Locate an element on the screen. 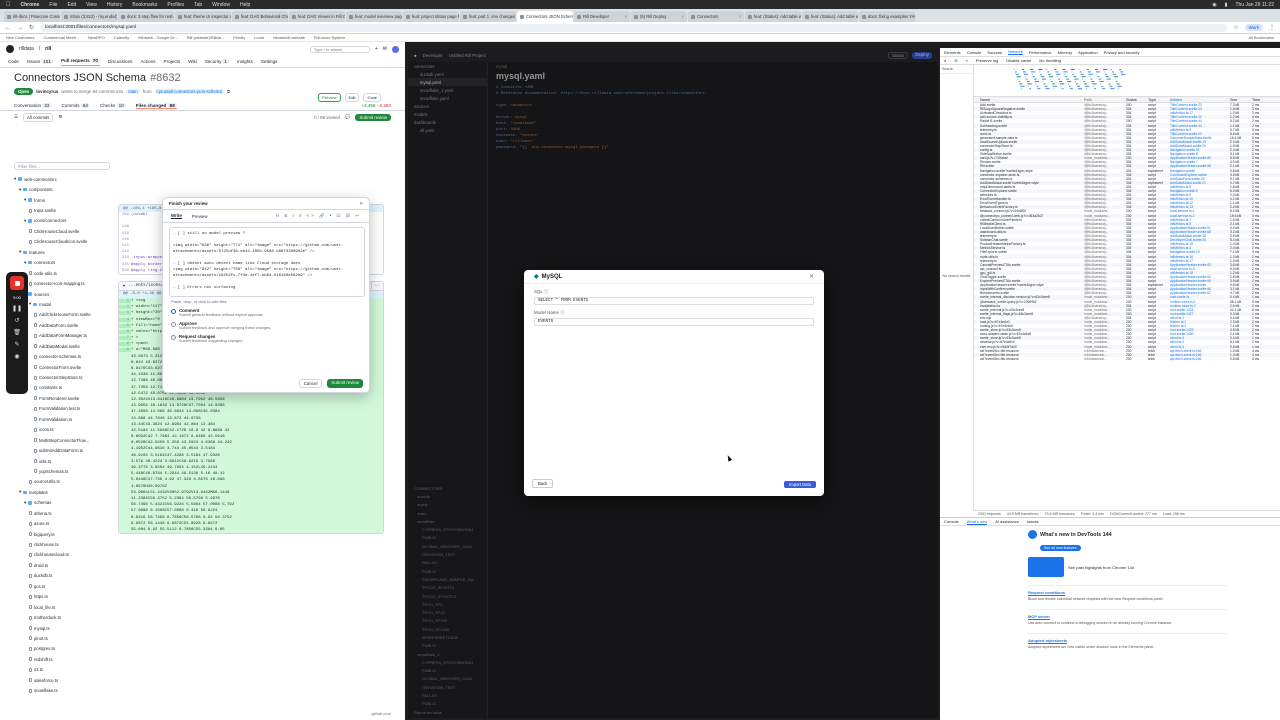 This screenshot has width=1280, height=720. column-header-status: Status is located at coordinates (1137, 100).